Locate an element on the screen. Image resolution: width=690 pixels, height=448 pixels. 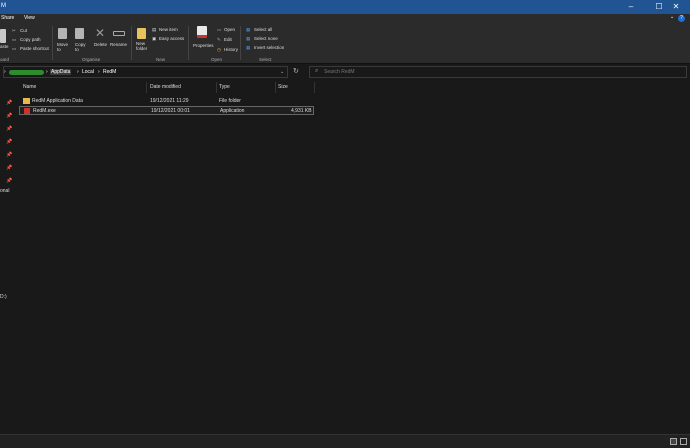
invert-selection-icon: ▦ is located at coordinates (248, 47).